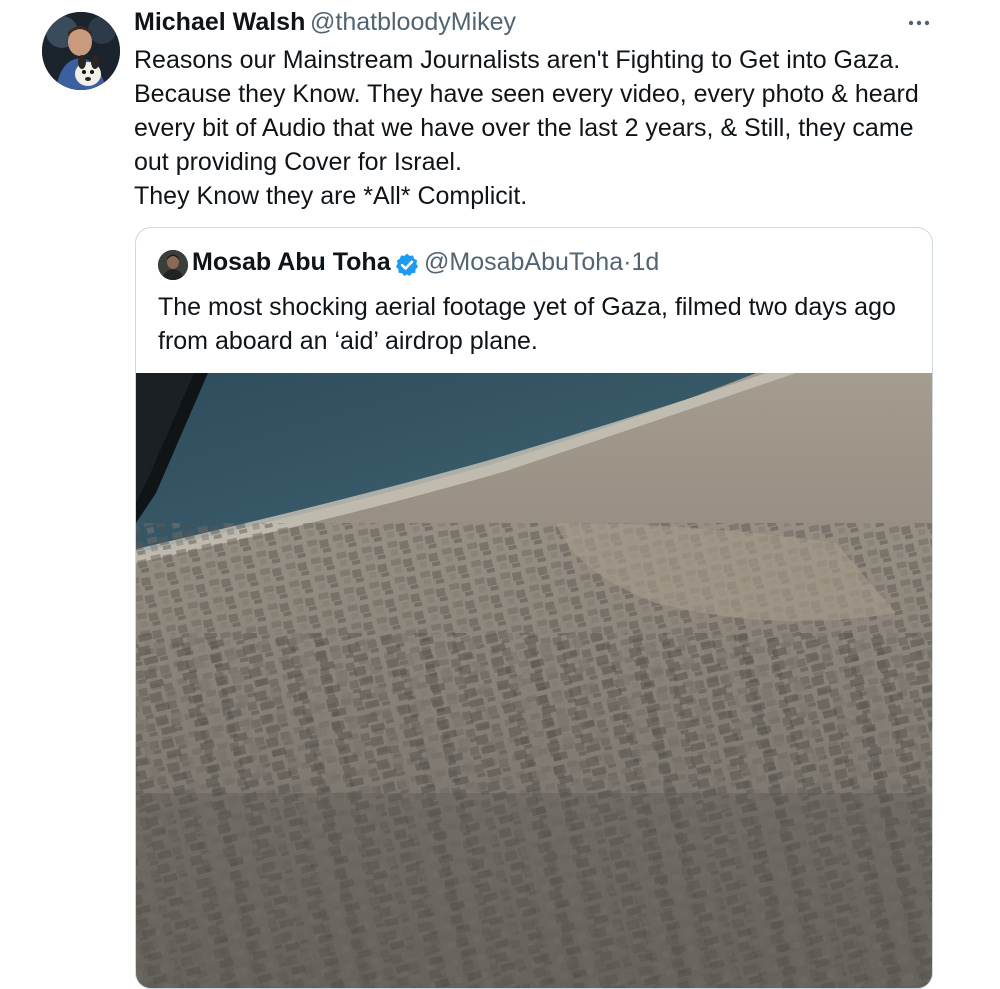  I want to click on quoted-author-avatar, so click(173, 265).